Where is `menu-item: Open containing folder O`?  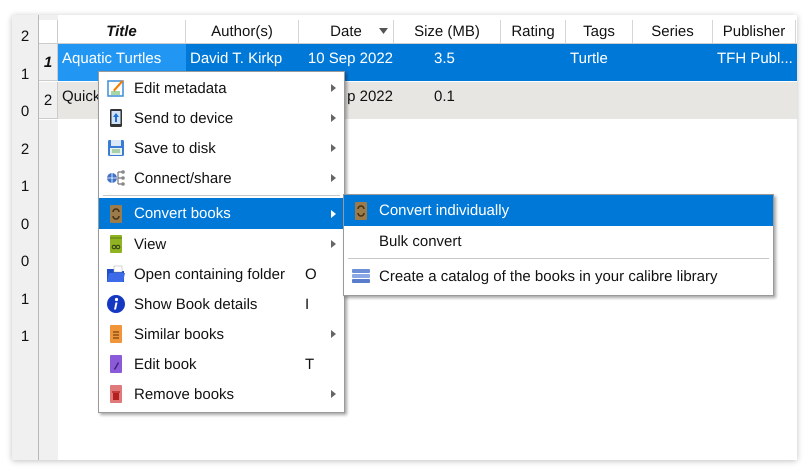 menu-item: Open containing folder O is located at coordinates (221, 274).